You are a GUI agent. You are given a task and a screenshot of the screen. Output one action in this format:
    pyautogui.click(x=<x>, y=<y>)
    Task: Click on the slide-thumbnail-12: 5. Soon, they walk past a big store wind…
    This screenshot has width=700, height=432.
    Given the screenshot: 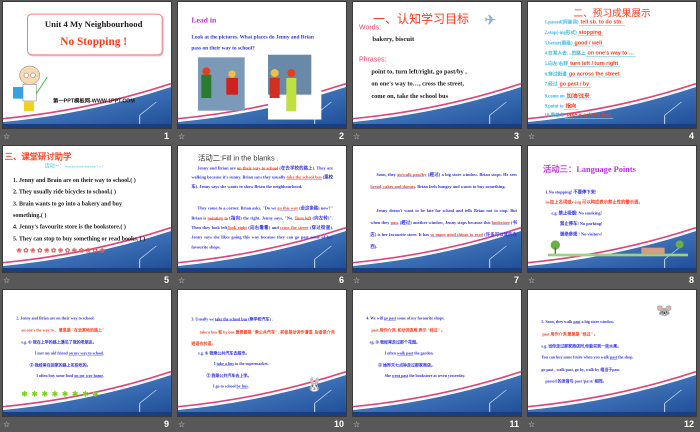 What is the action you would take?
    pyautogui.click(x=612, y=360)
    